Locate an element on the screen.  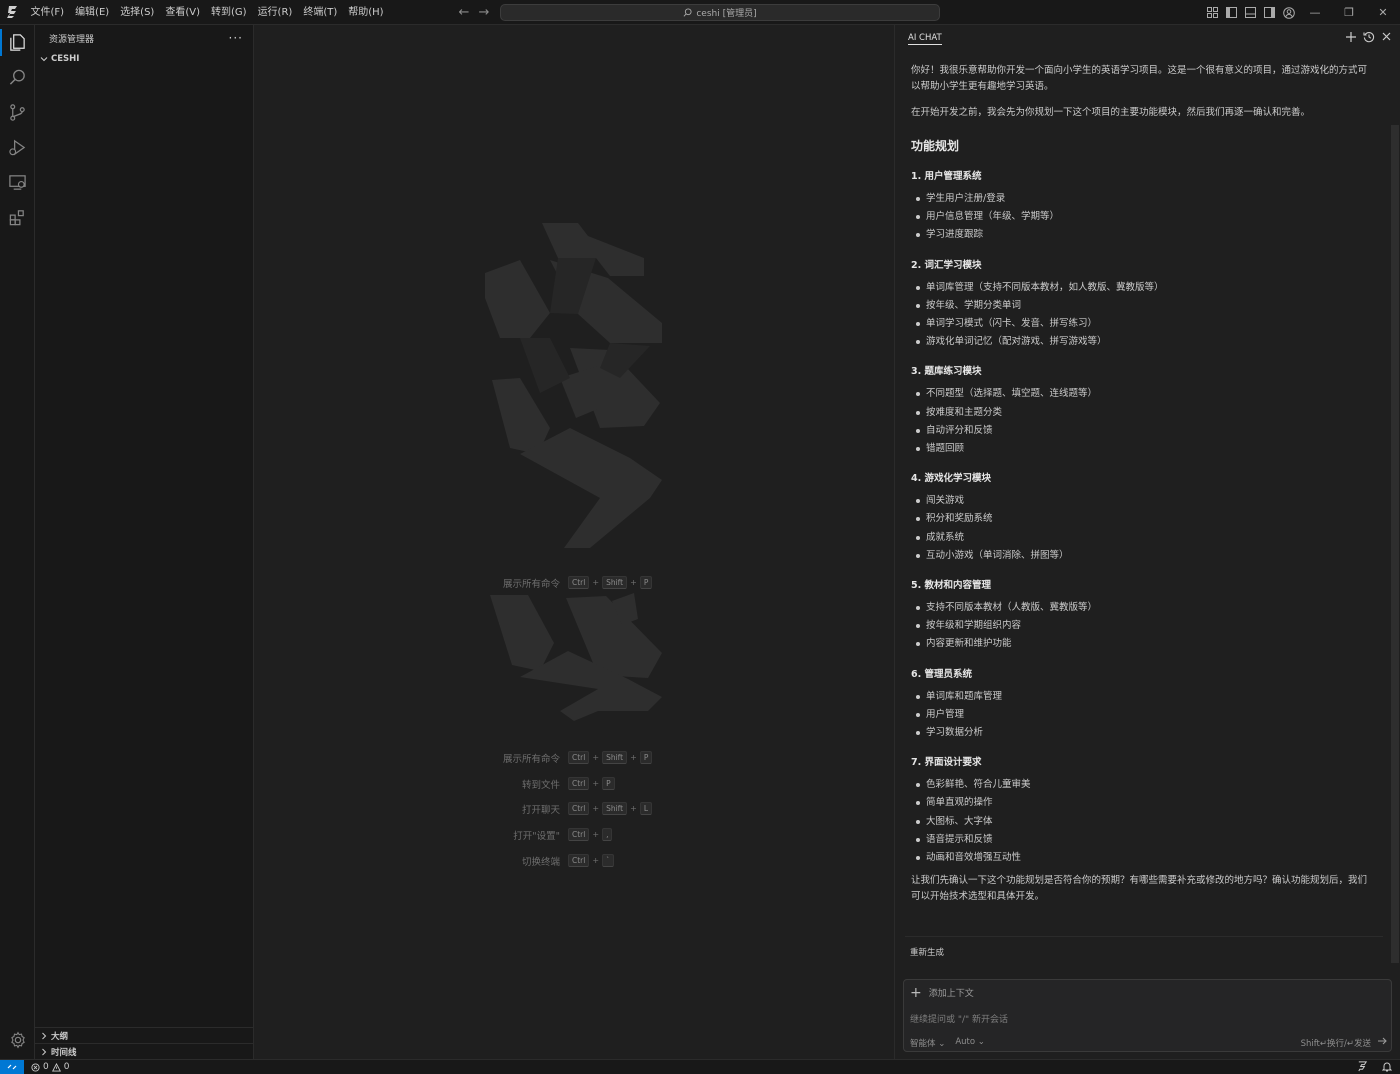
list-item: 自动评分和反馈 is located at coordinates (1144, 431).